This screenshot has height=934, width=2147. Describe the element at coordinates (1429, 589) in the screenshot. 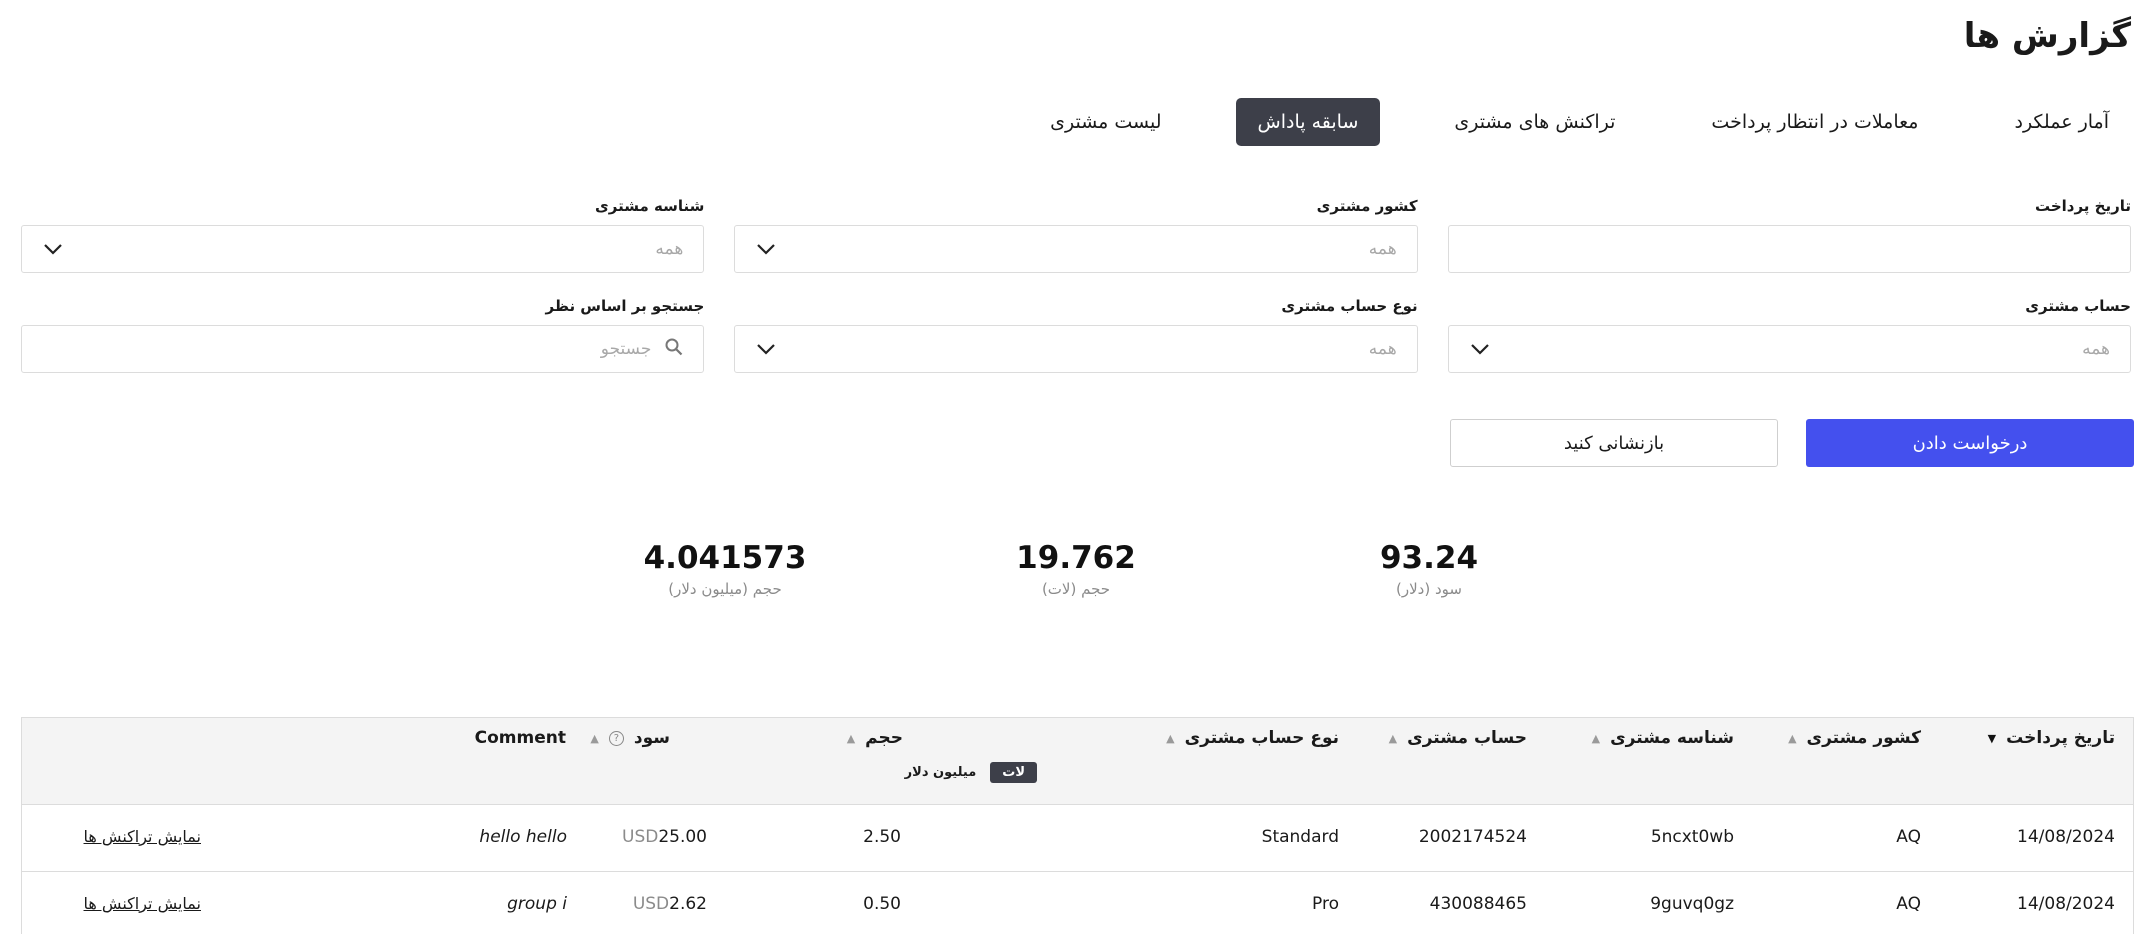

I see `stat-profit-label: سود (دلار)` at that location.